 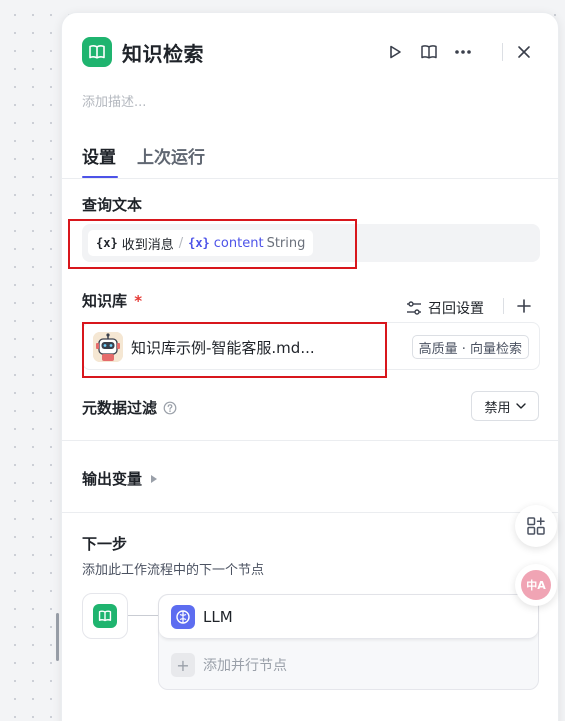 I want to click on chip-variable-type: String, so click(x=286, y=243).